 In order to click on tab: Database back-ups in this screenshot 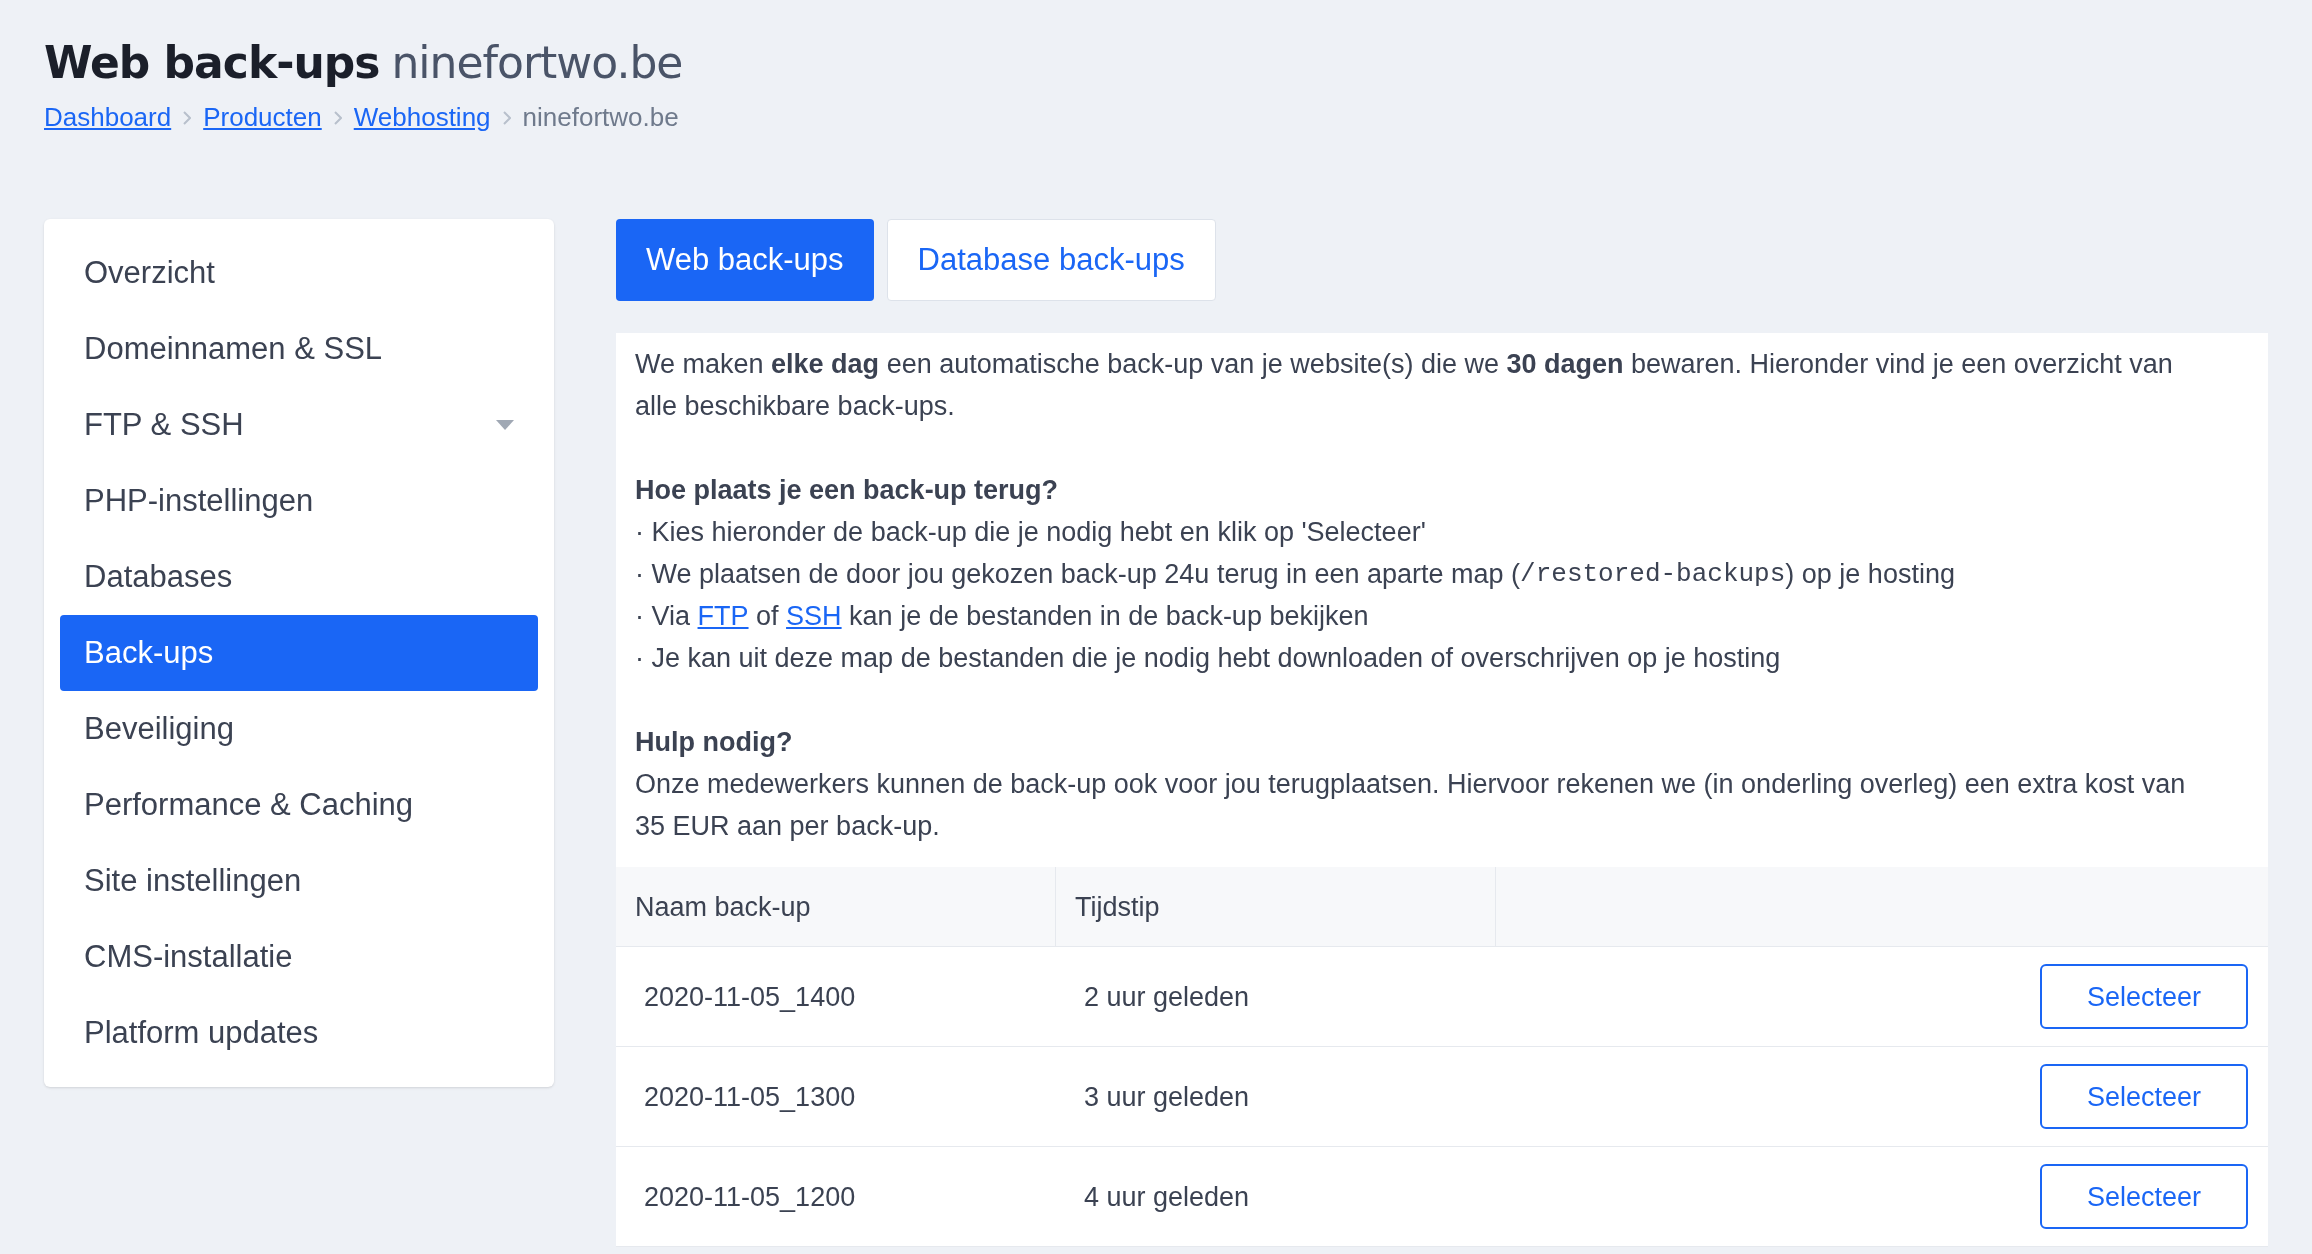, I will do `click(1051, 260)`.